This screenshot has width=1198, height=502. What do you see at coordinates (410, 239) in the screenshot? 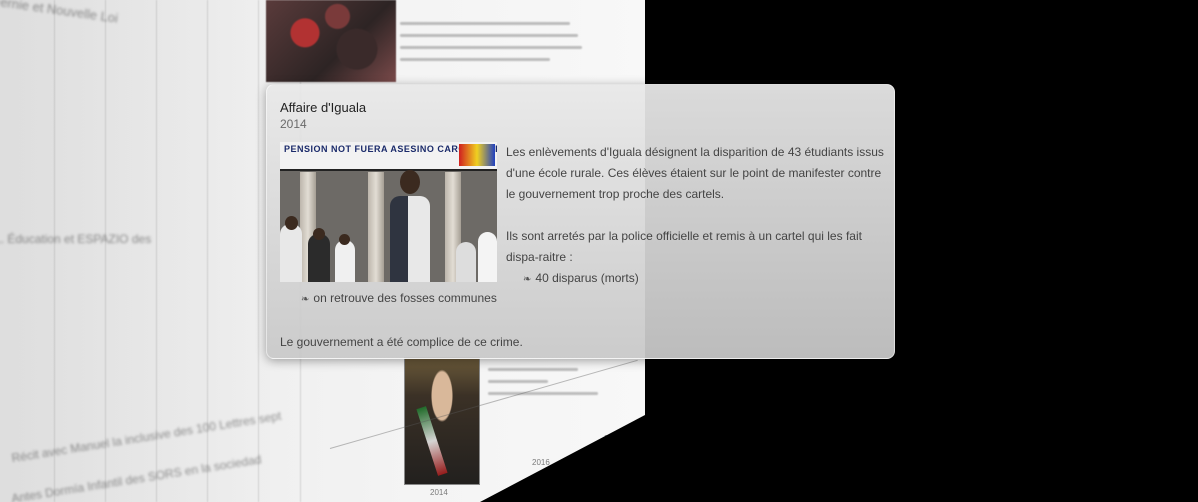
I see `photo-figure-main` at bounding box center [410, 239].